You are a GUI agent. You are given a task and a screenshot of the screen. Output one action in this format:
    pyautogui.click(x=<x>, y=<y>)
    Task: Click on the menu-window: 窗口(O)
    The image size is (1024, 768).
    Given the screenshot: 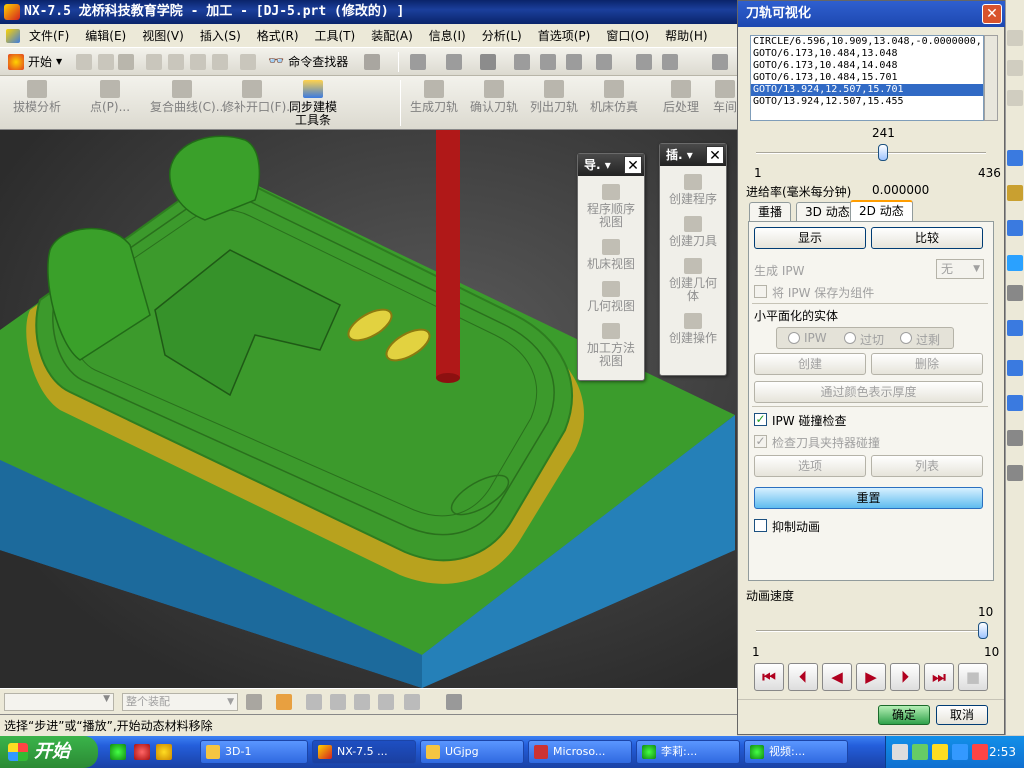 What is the action you would take?
    pyautogui.click(x=627, y=35)
    